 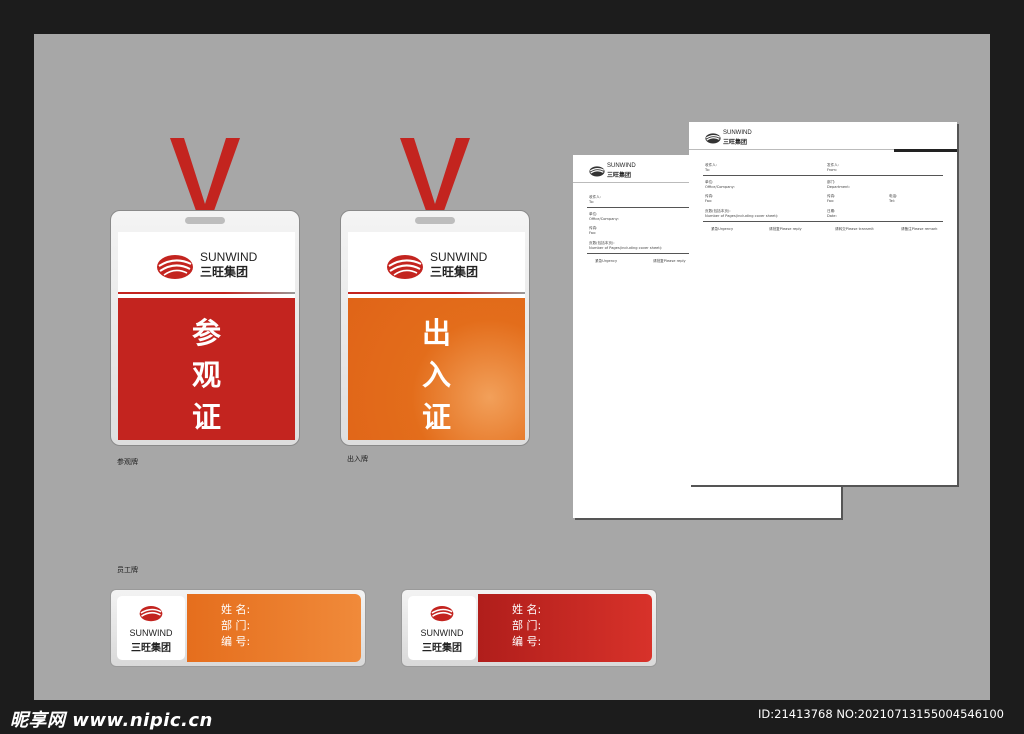 What do you see at coordinates (925, 150) in the screenshot?
I see `header-rule-accent` at bounding box center [925, 150].